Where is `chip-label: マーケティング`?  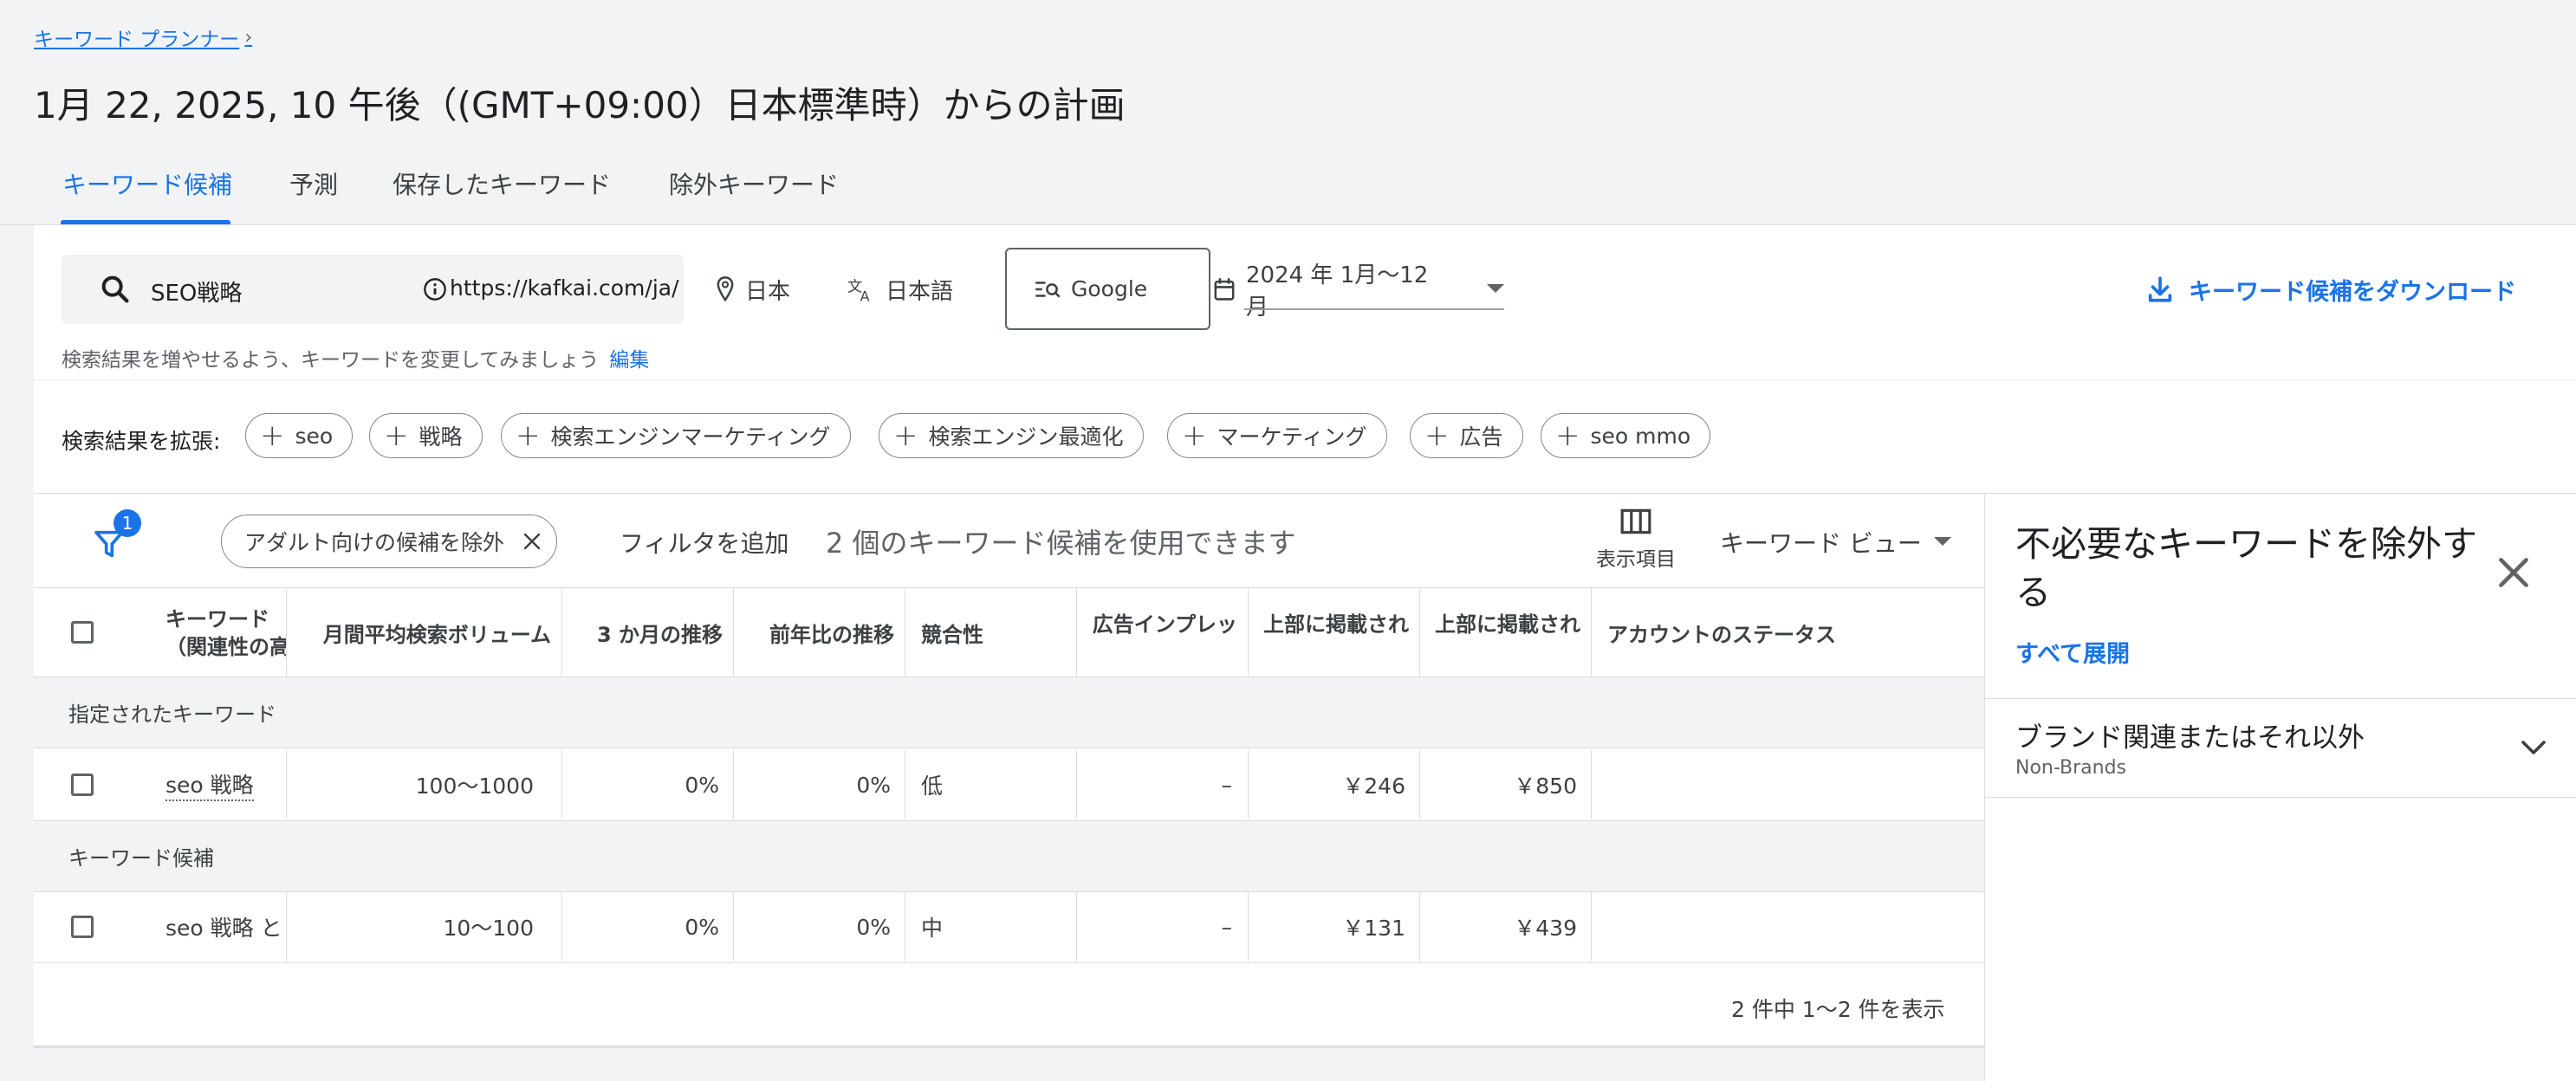 chip-label: マーケティング is located at coordinates (1292, 437).